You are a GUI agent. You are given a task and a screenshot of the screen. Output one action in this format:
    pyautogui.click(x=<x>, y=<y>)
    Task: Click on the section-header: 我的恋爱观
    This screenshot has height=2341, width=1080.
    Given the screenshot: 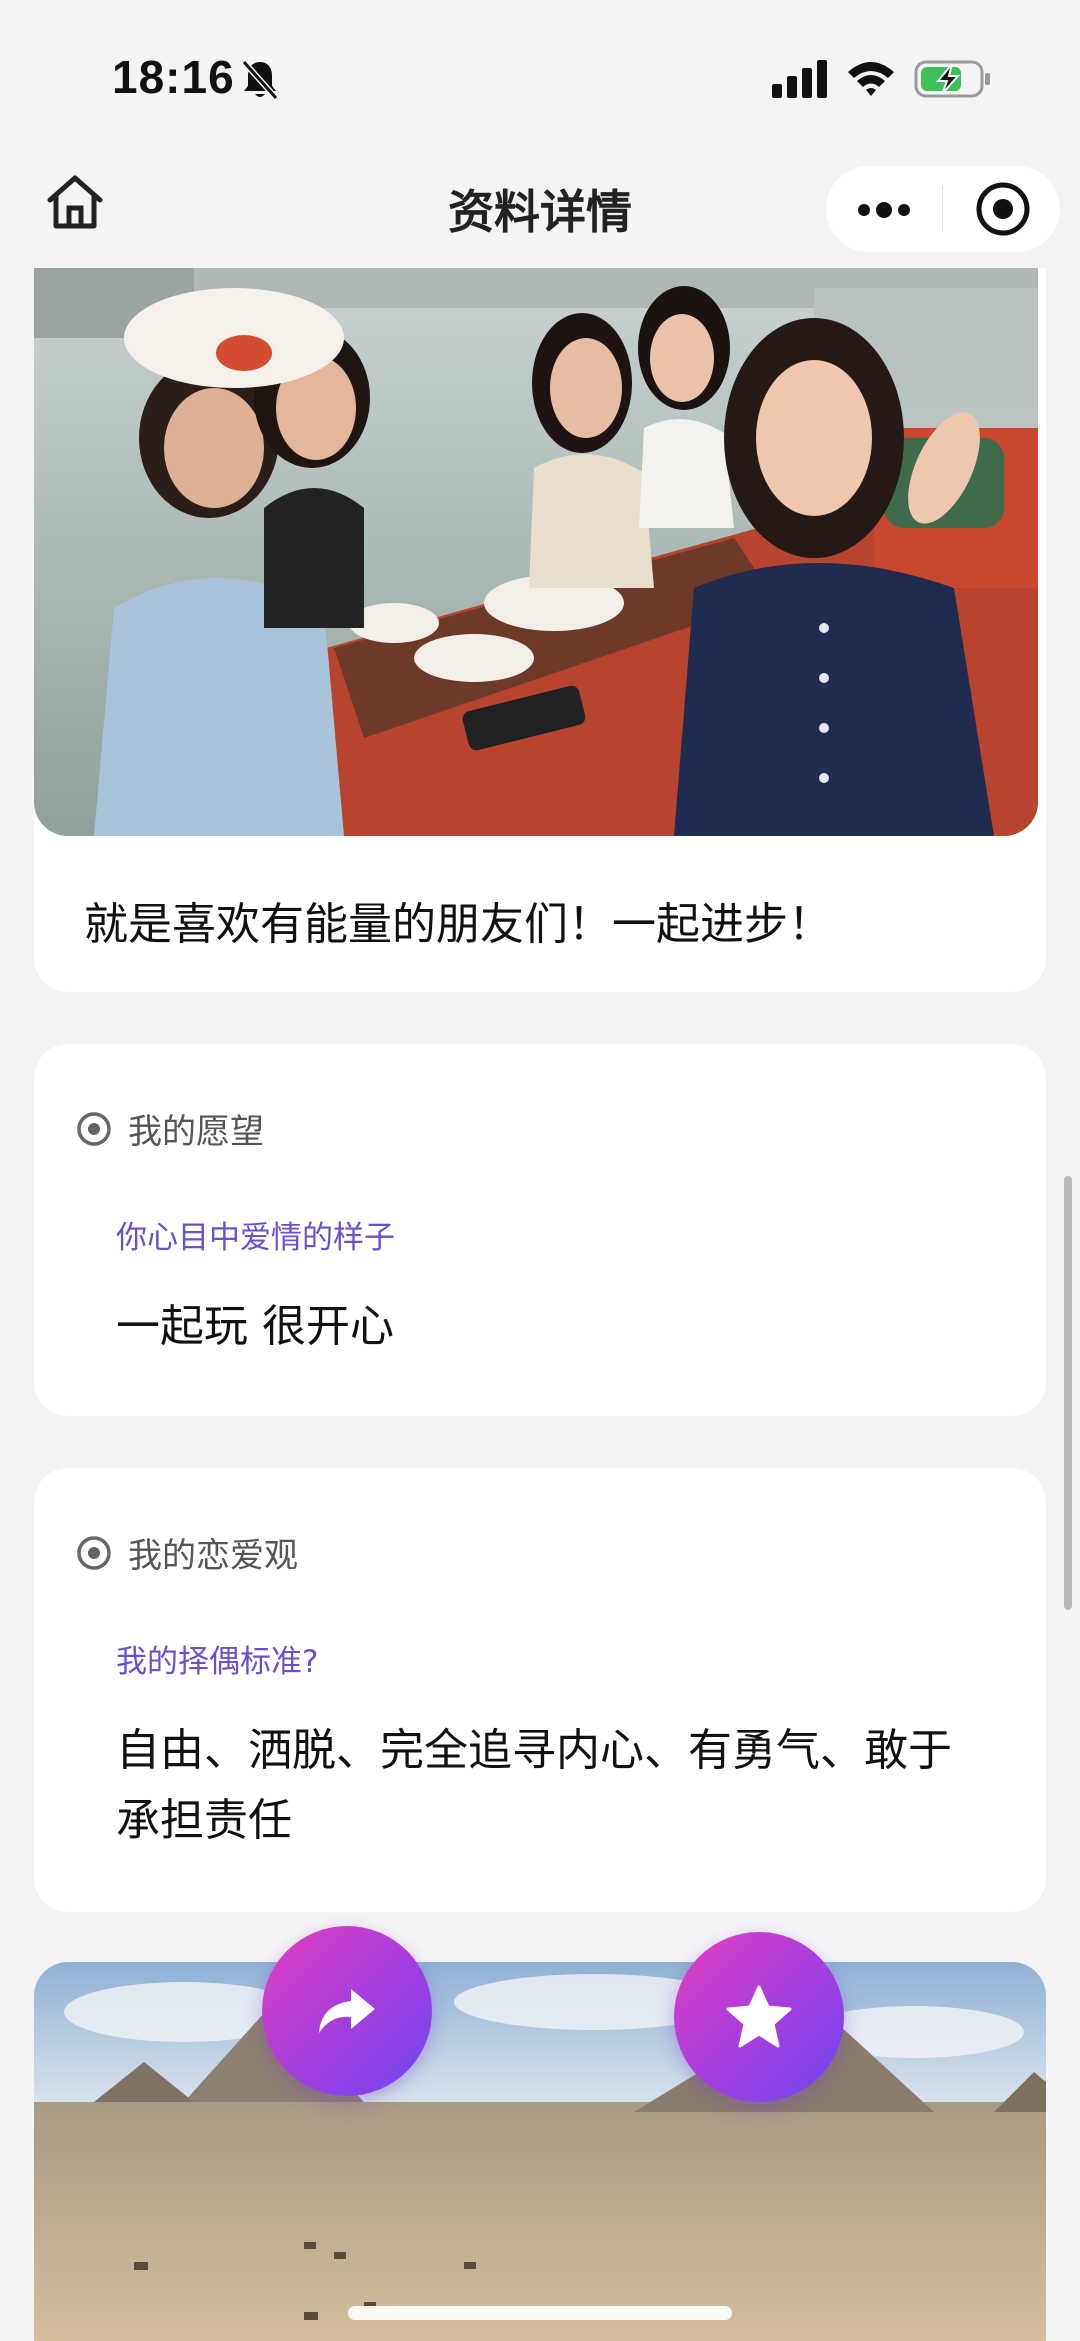 What is the action you would take?
    pyautogui.click(x=187, y=1552)
    